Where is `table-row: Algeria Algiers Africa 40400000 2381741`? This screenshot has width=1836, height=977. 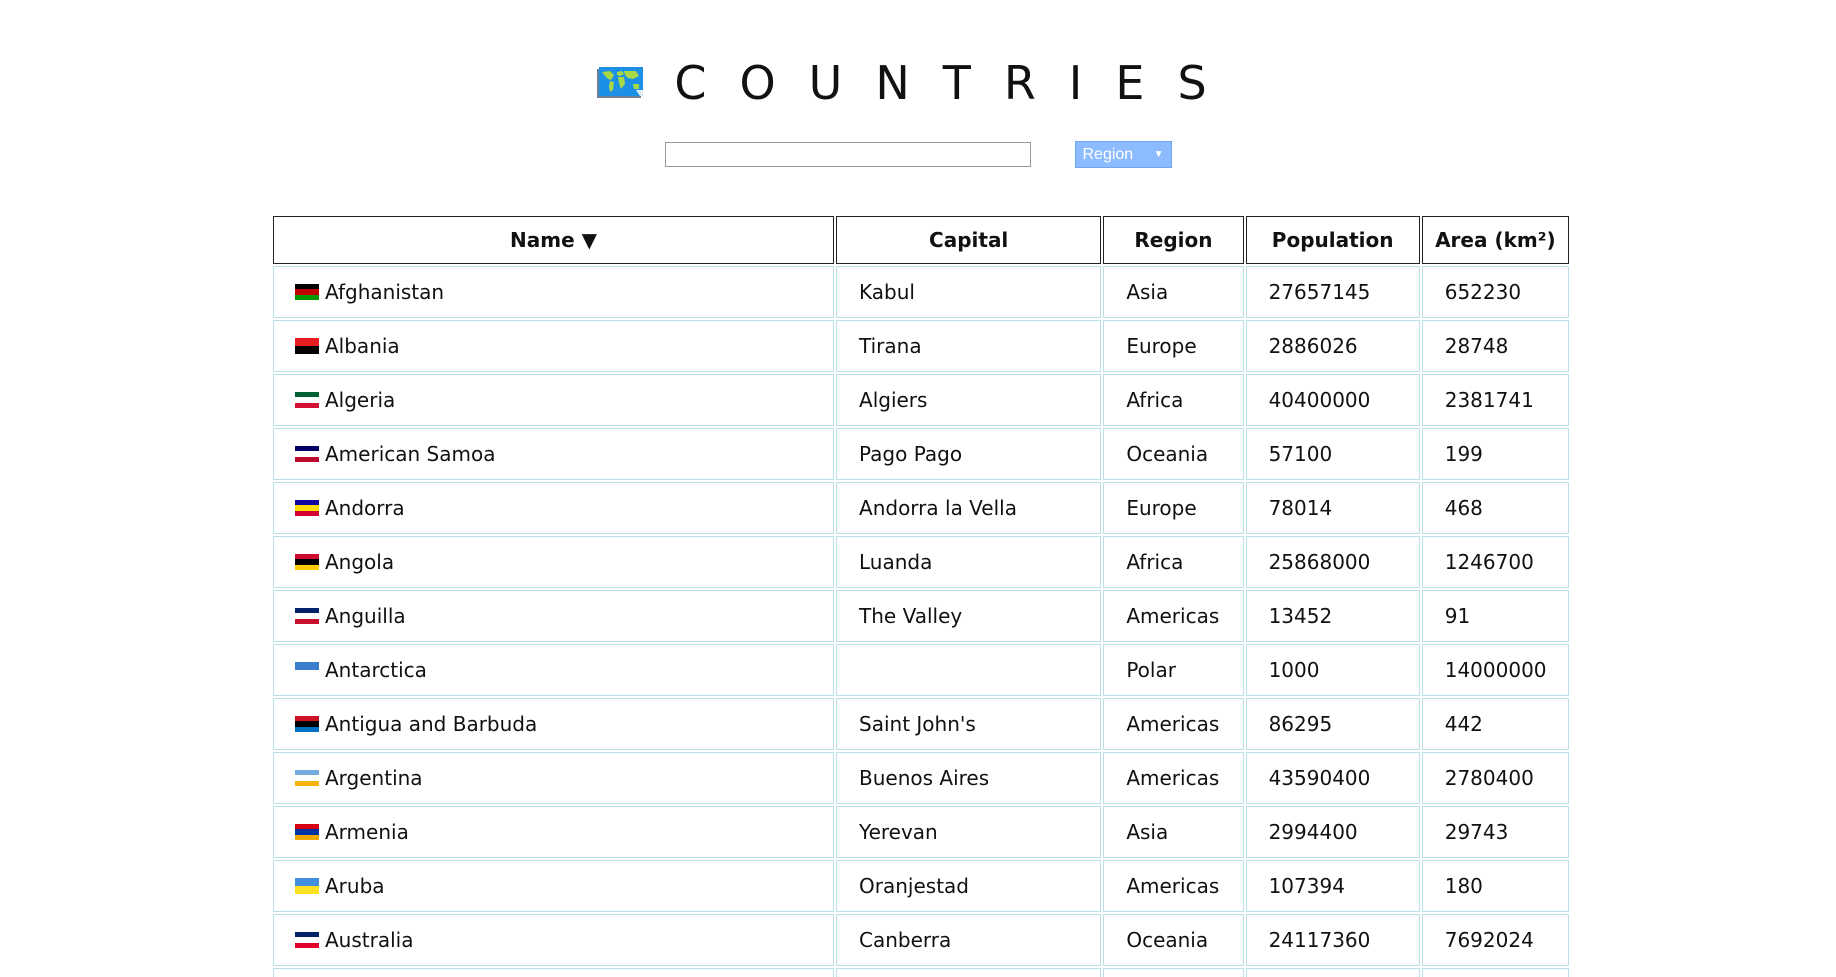
table-row: Algeria Algiers Africa 40400000 2381741 is located at coordinates (921, 400).